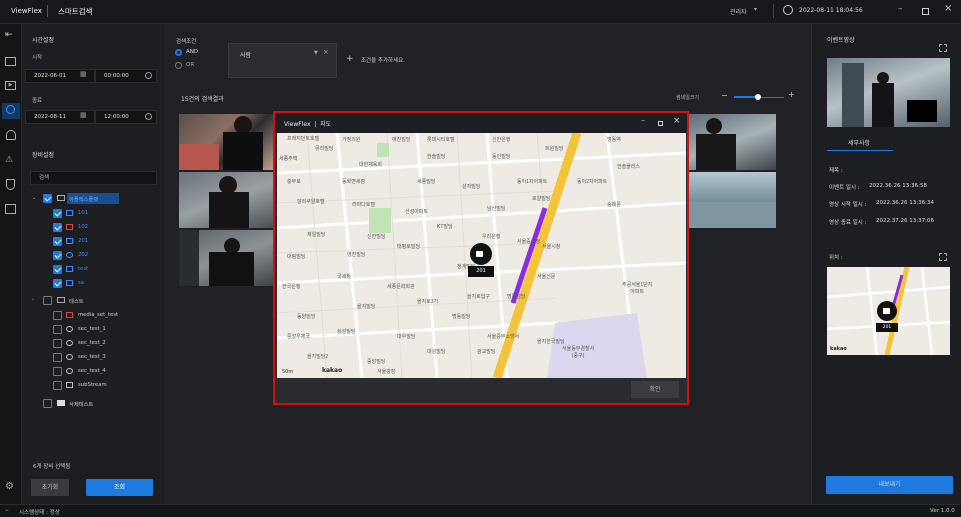 The image size is (961, 517). I want to click on playback-icon: ▶, so click(10, 85).